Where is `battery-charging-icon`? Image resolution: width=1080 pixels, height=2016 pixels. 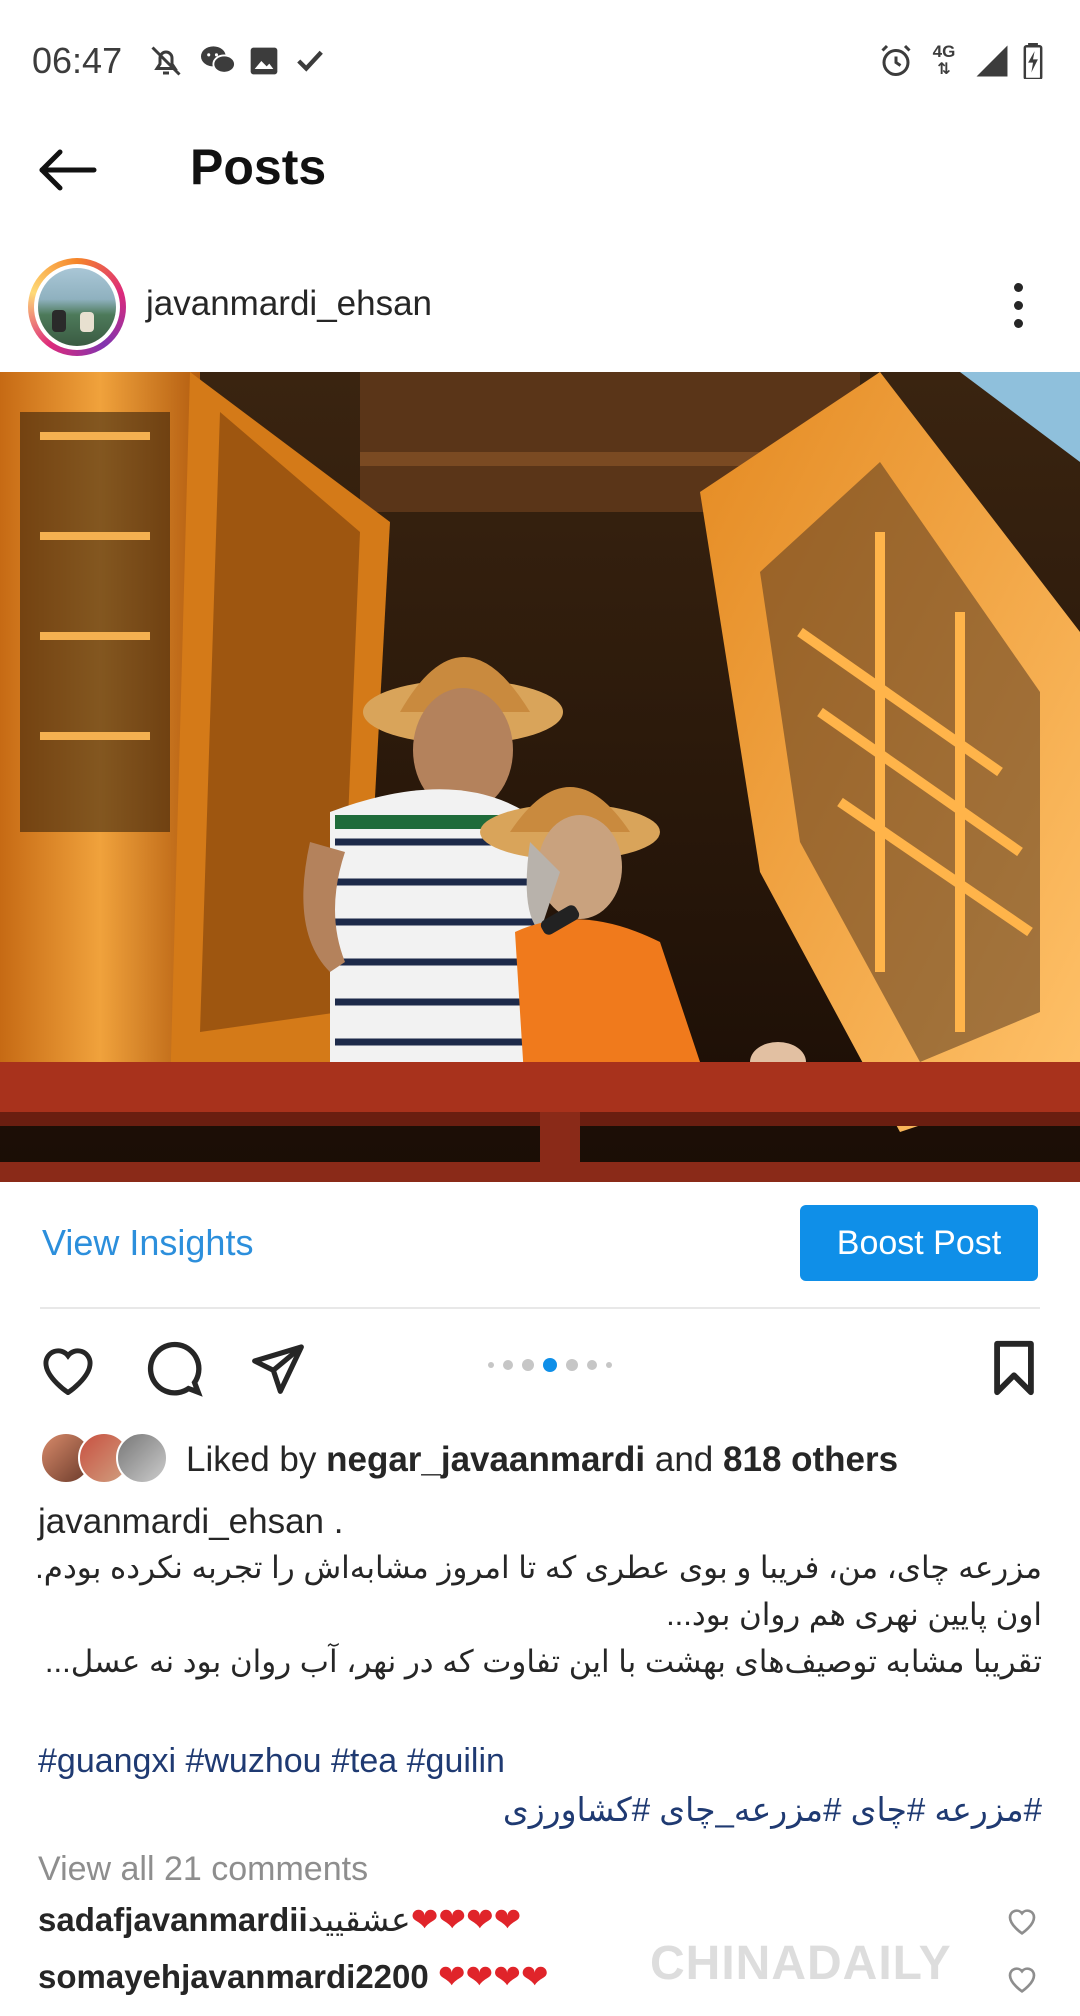 battery-charging-icon is located at coordinates (1033, 61).